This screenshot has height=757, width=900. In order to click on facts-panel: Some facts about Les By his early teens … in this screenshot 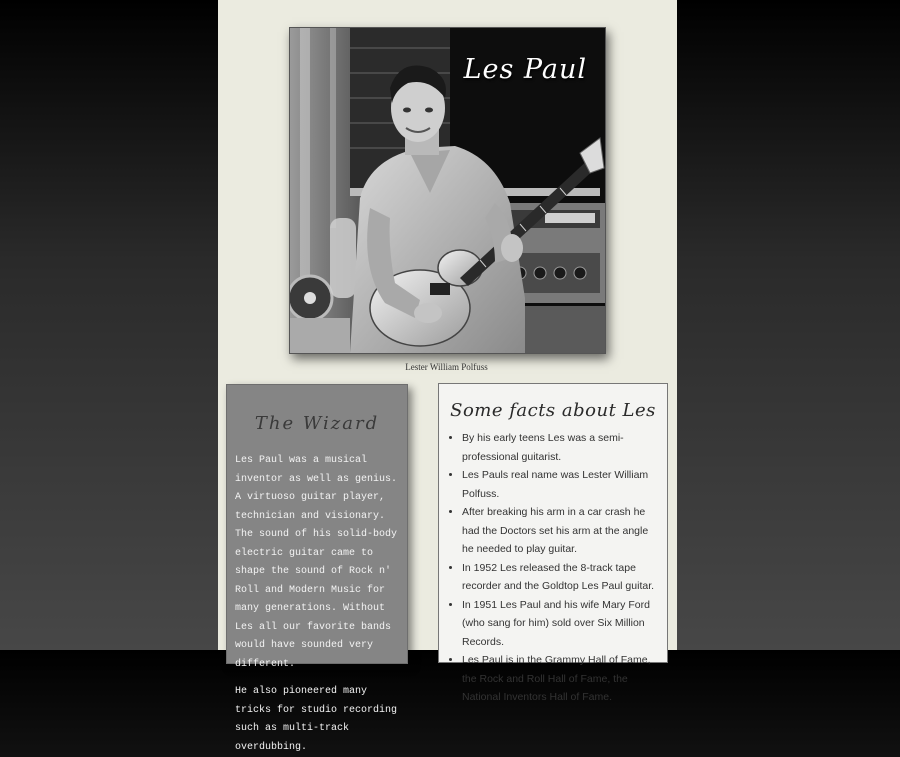, I will do `click(553, 543)`.